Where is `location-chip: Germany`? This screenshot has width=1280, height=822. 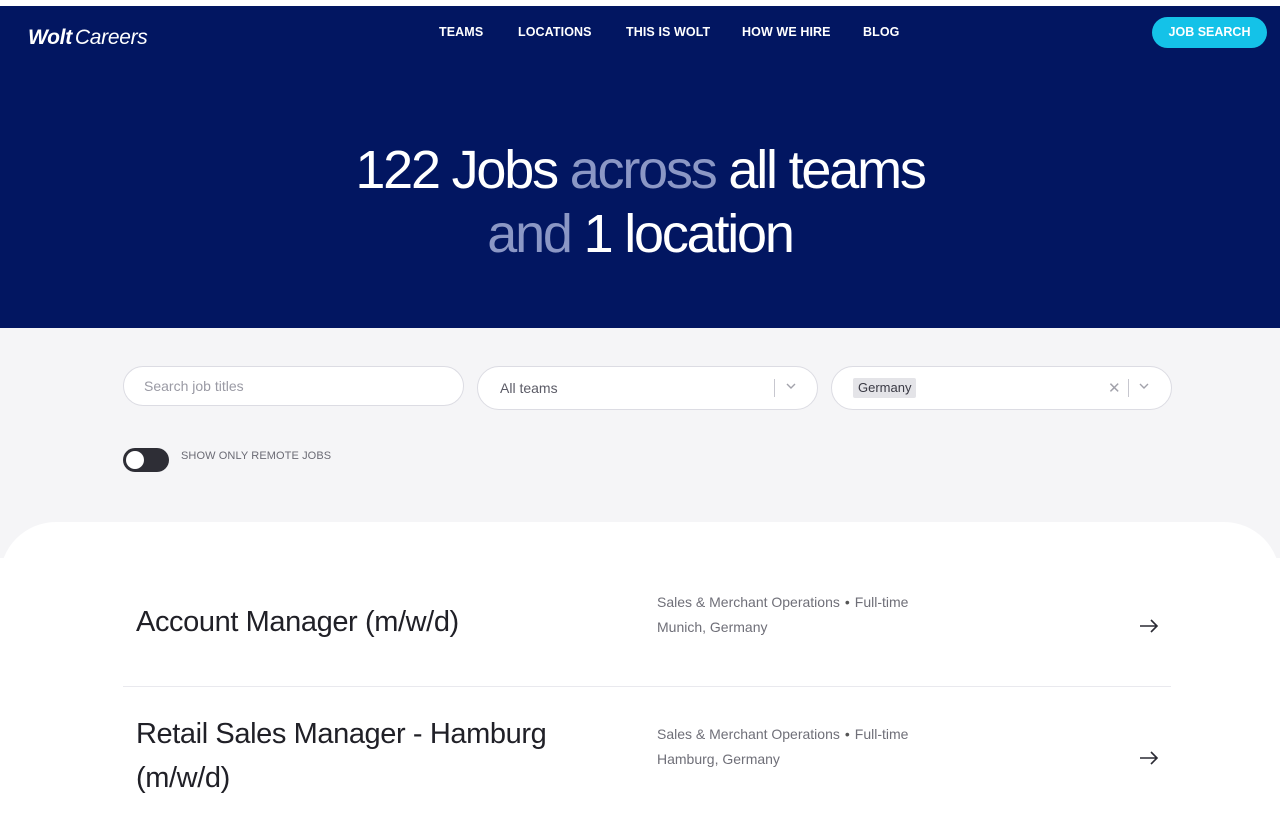 location-chip: Germany is located at coordinates (885, 388).